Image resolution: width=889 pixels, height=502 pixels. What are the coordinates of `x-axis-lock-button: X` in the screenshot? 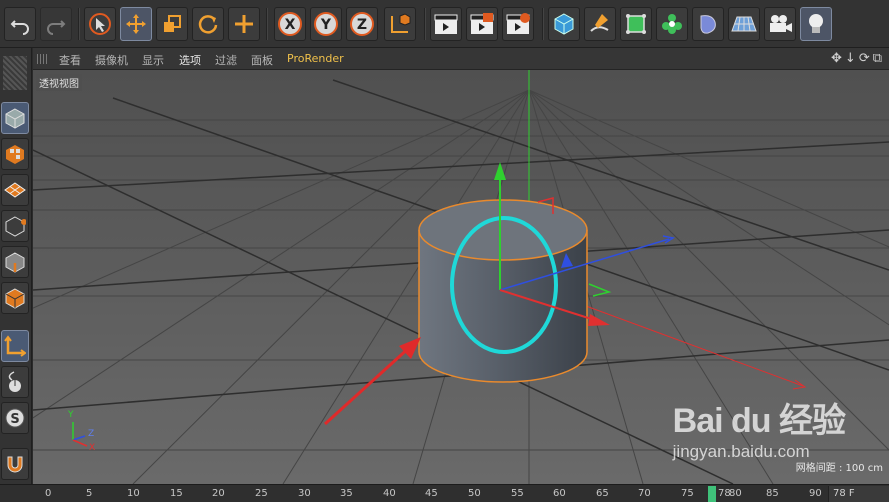 It's located at (290, 24).